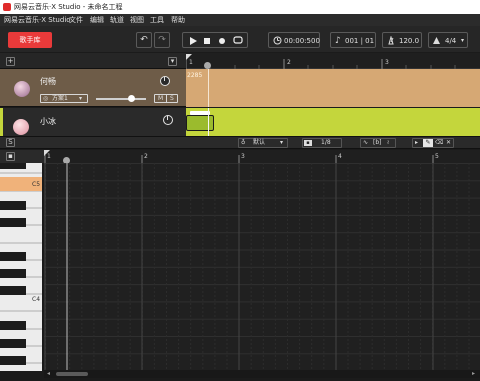 This screenshot has width=480, height=381. I want to click on style-dropdown: ◎ 方案1 ▾, so click(64, 98).